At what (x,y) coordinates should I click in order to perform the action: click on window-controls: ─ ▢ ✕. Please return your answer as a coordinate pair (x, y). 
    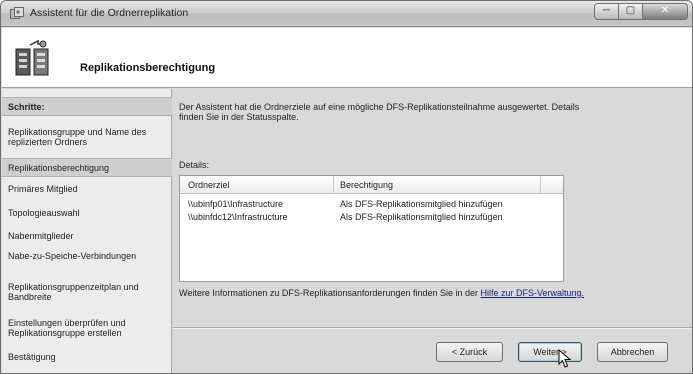
    Looking at the image, I should click on (641, 12).